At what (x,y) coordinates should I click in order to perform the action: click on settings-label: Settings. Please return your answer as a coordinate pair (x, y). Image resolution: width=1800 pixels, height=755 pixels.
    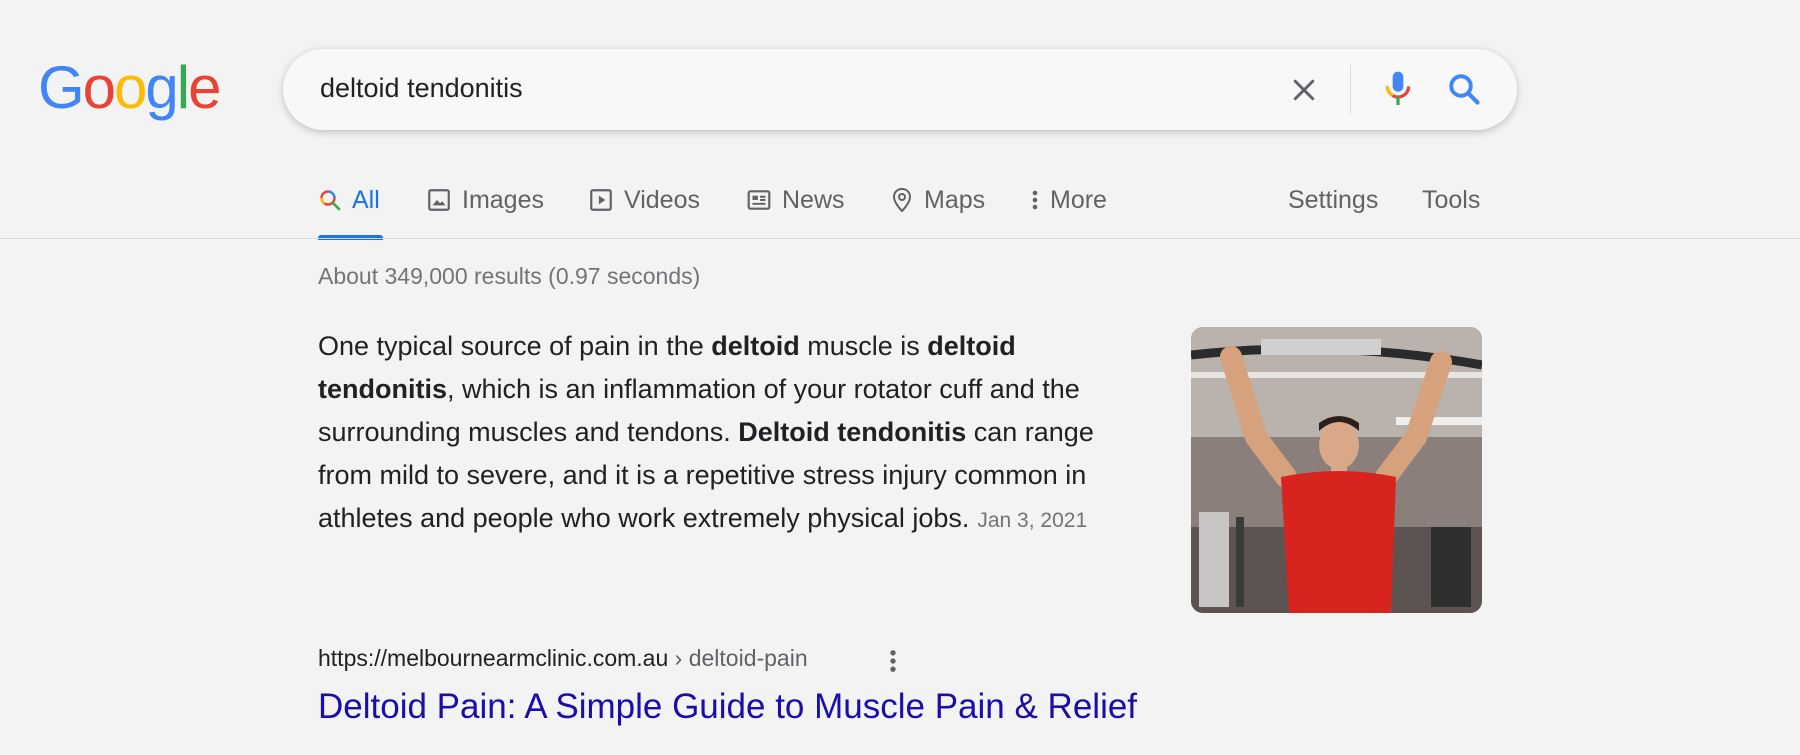
    Looking at the image, I should click on (1333, 199).